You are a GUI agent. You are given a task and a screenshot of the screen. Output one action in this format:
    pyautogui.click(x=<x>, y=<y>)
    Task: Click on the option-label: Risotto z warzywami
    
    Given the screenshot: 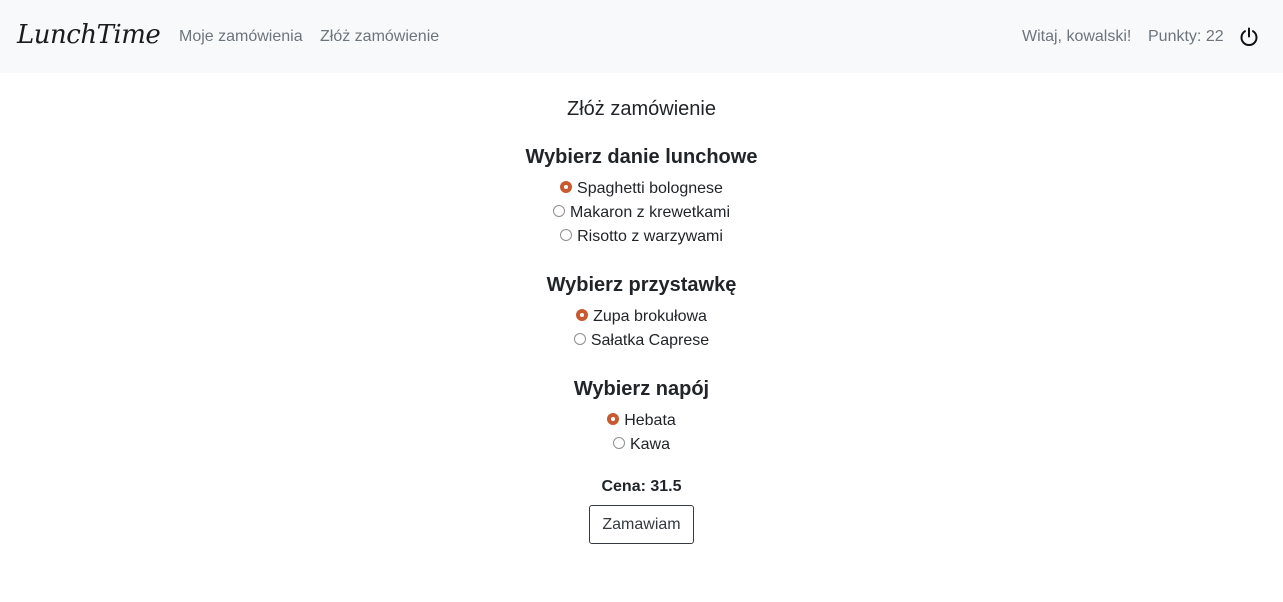 What is the action you would take?
    pyautogui.click(x=650, y=236)
    